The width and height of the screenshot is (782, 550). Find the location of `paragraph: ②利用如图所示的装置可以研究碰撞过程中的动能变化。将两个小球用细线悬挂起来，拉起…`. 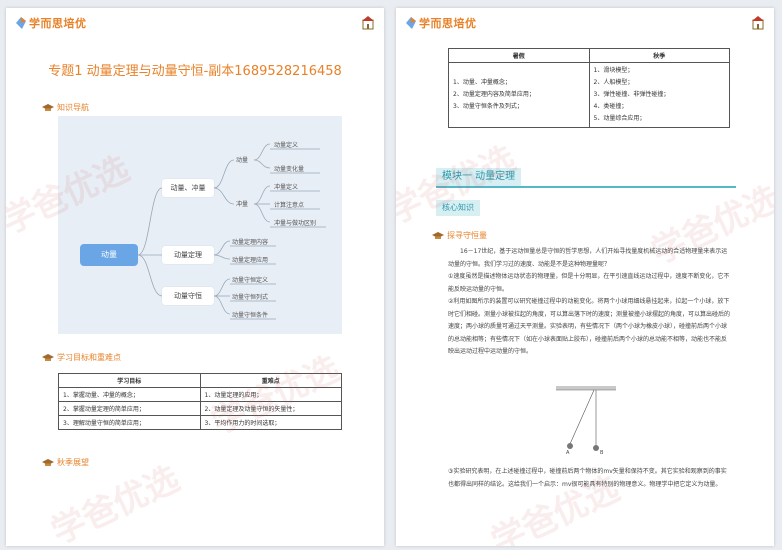

paragraph: ②利用如图所示的装置可以研究碰撞过程中的动能变化。将两个小球用细线悬挂起来，拉起… is located at coordinates (589, 326).